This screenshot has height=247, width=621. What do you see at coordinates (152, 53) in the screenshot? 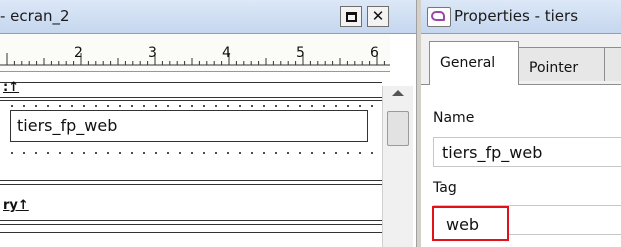
I see `ruler-number-3: 3` at bounding box center [152, 53].